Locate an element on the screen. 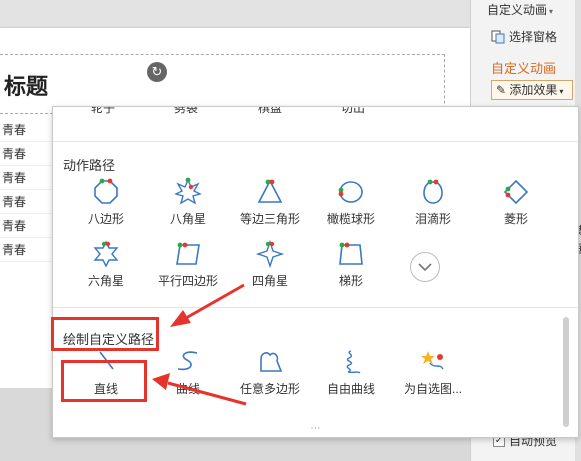 Image resolution: width=581 pixels, height=461 pixels. annotation-box-custom-path is located at coordinates (105, 334).